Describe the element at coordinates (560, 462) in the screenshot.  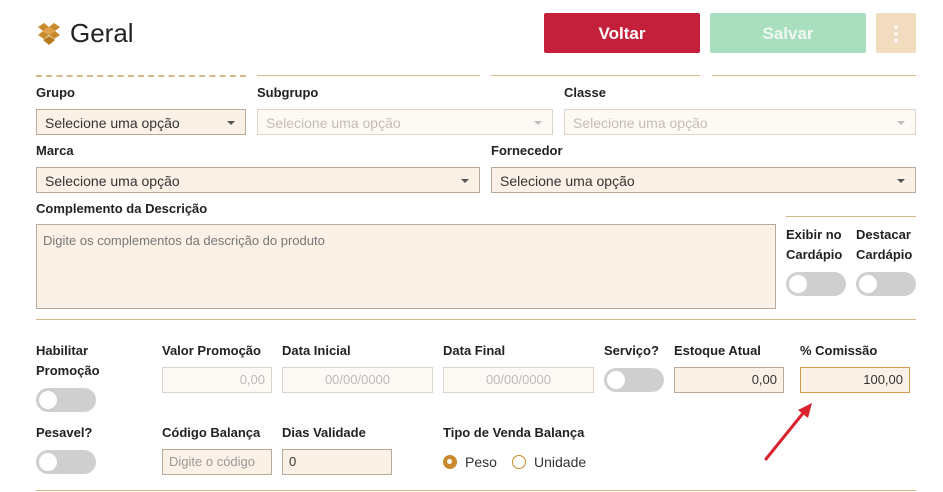
I see `radio-unidade-label: Unidade` at that location.